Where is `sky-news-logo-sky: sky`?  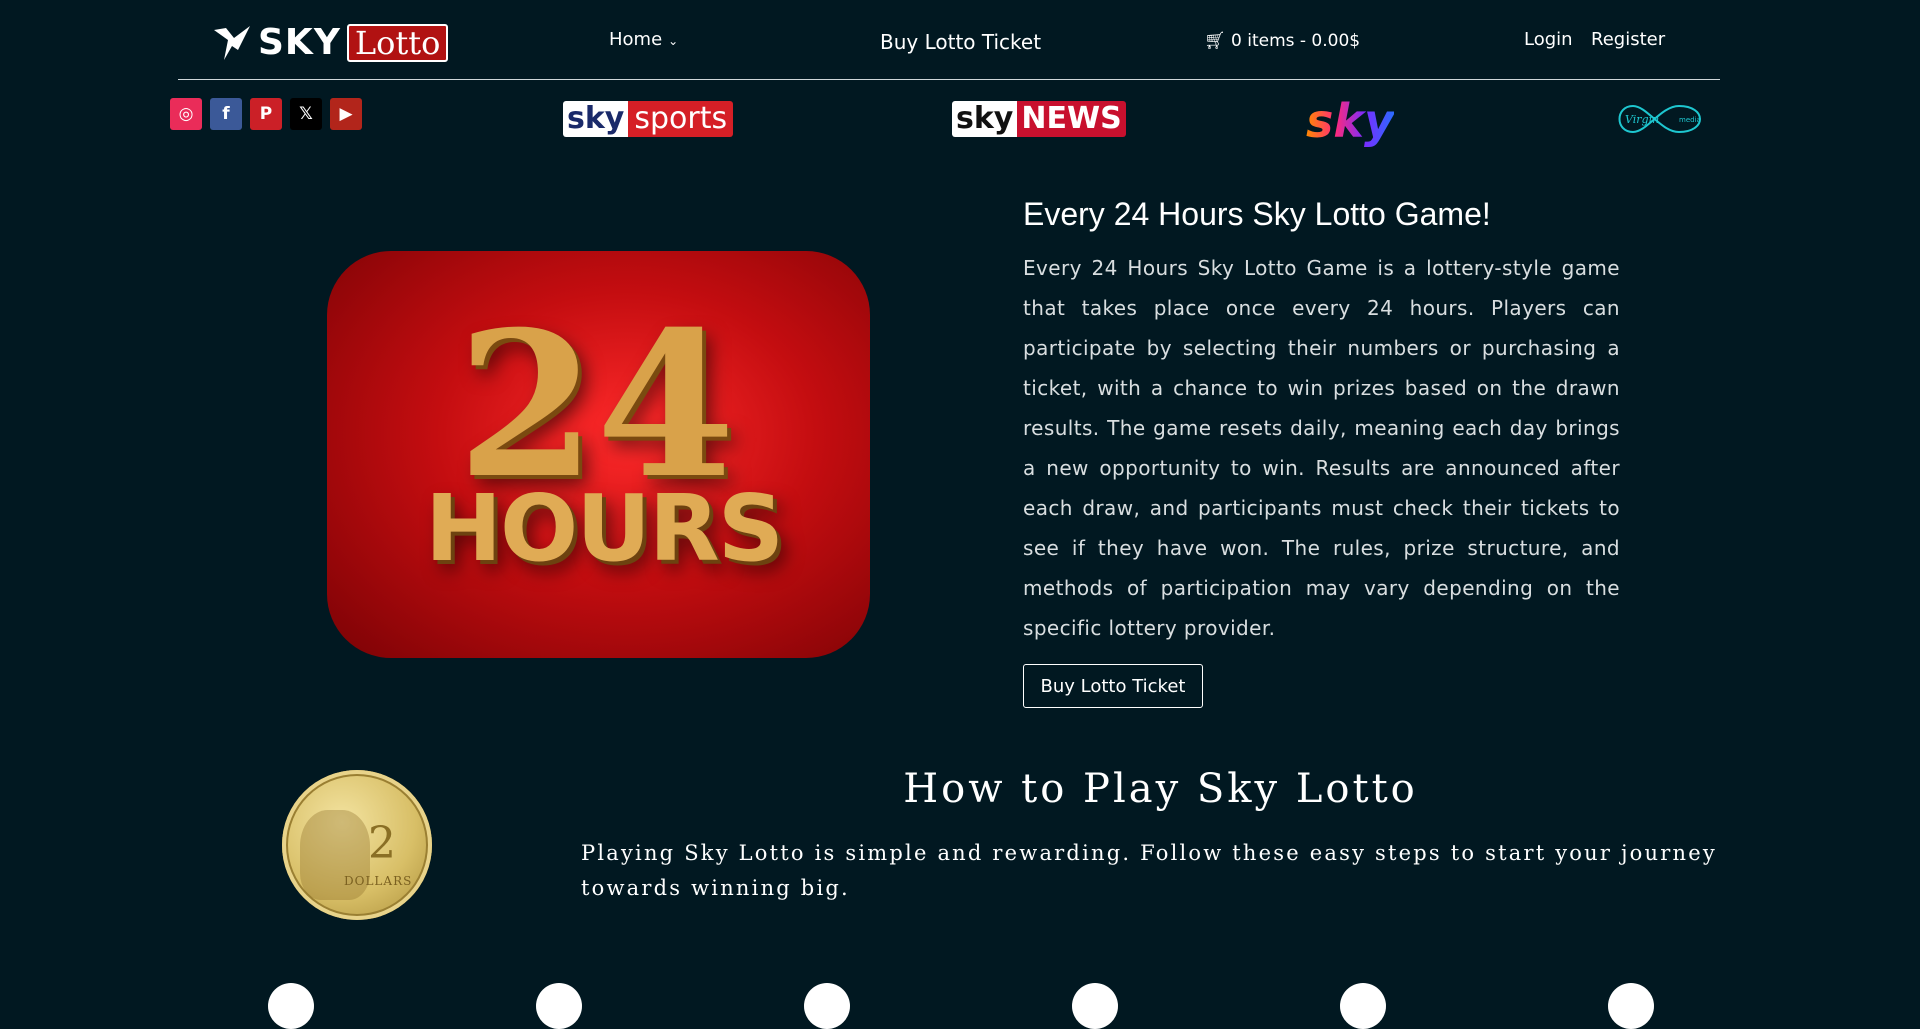
sky-news-logo-sky: sky is located at coordinates (985, 119).